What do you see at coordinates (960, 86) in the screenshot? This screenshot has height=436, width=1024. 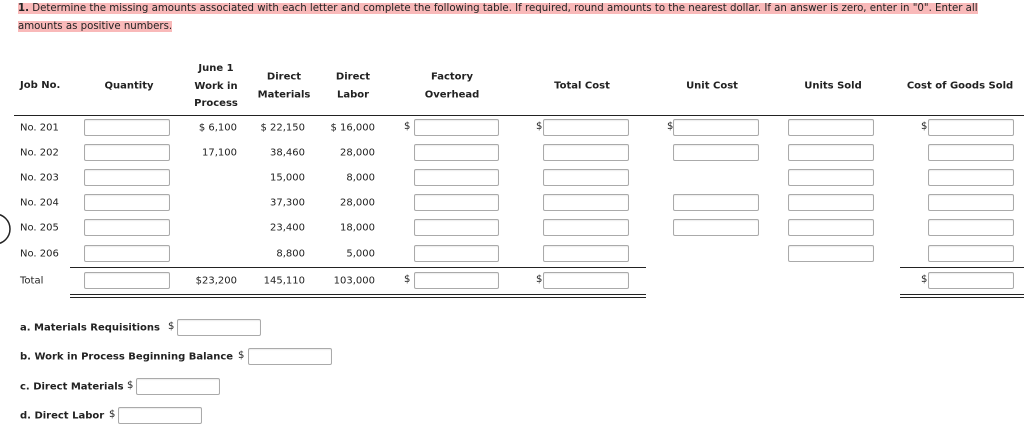 I see `header-cogs-text: Cost of Goods Sold` at bounding box center [960, 86].